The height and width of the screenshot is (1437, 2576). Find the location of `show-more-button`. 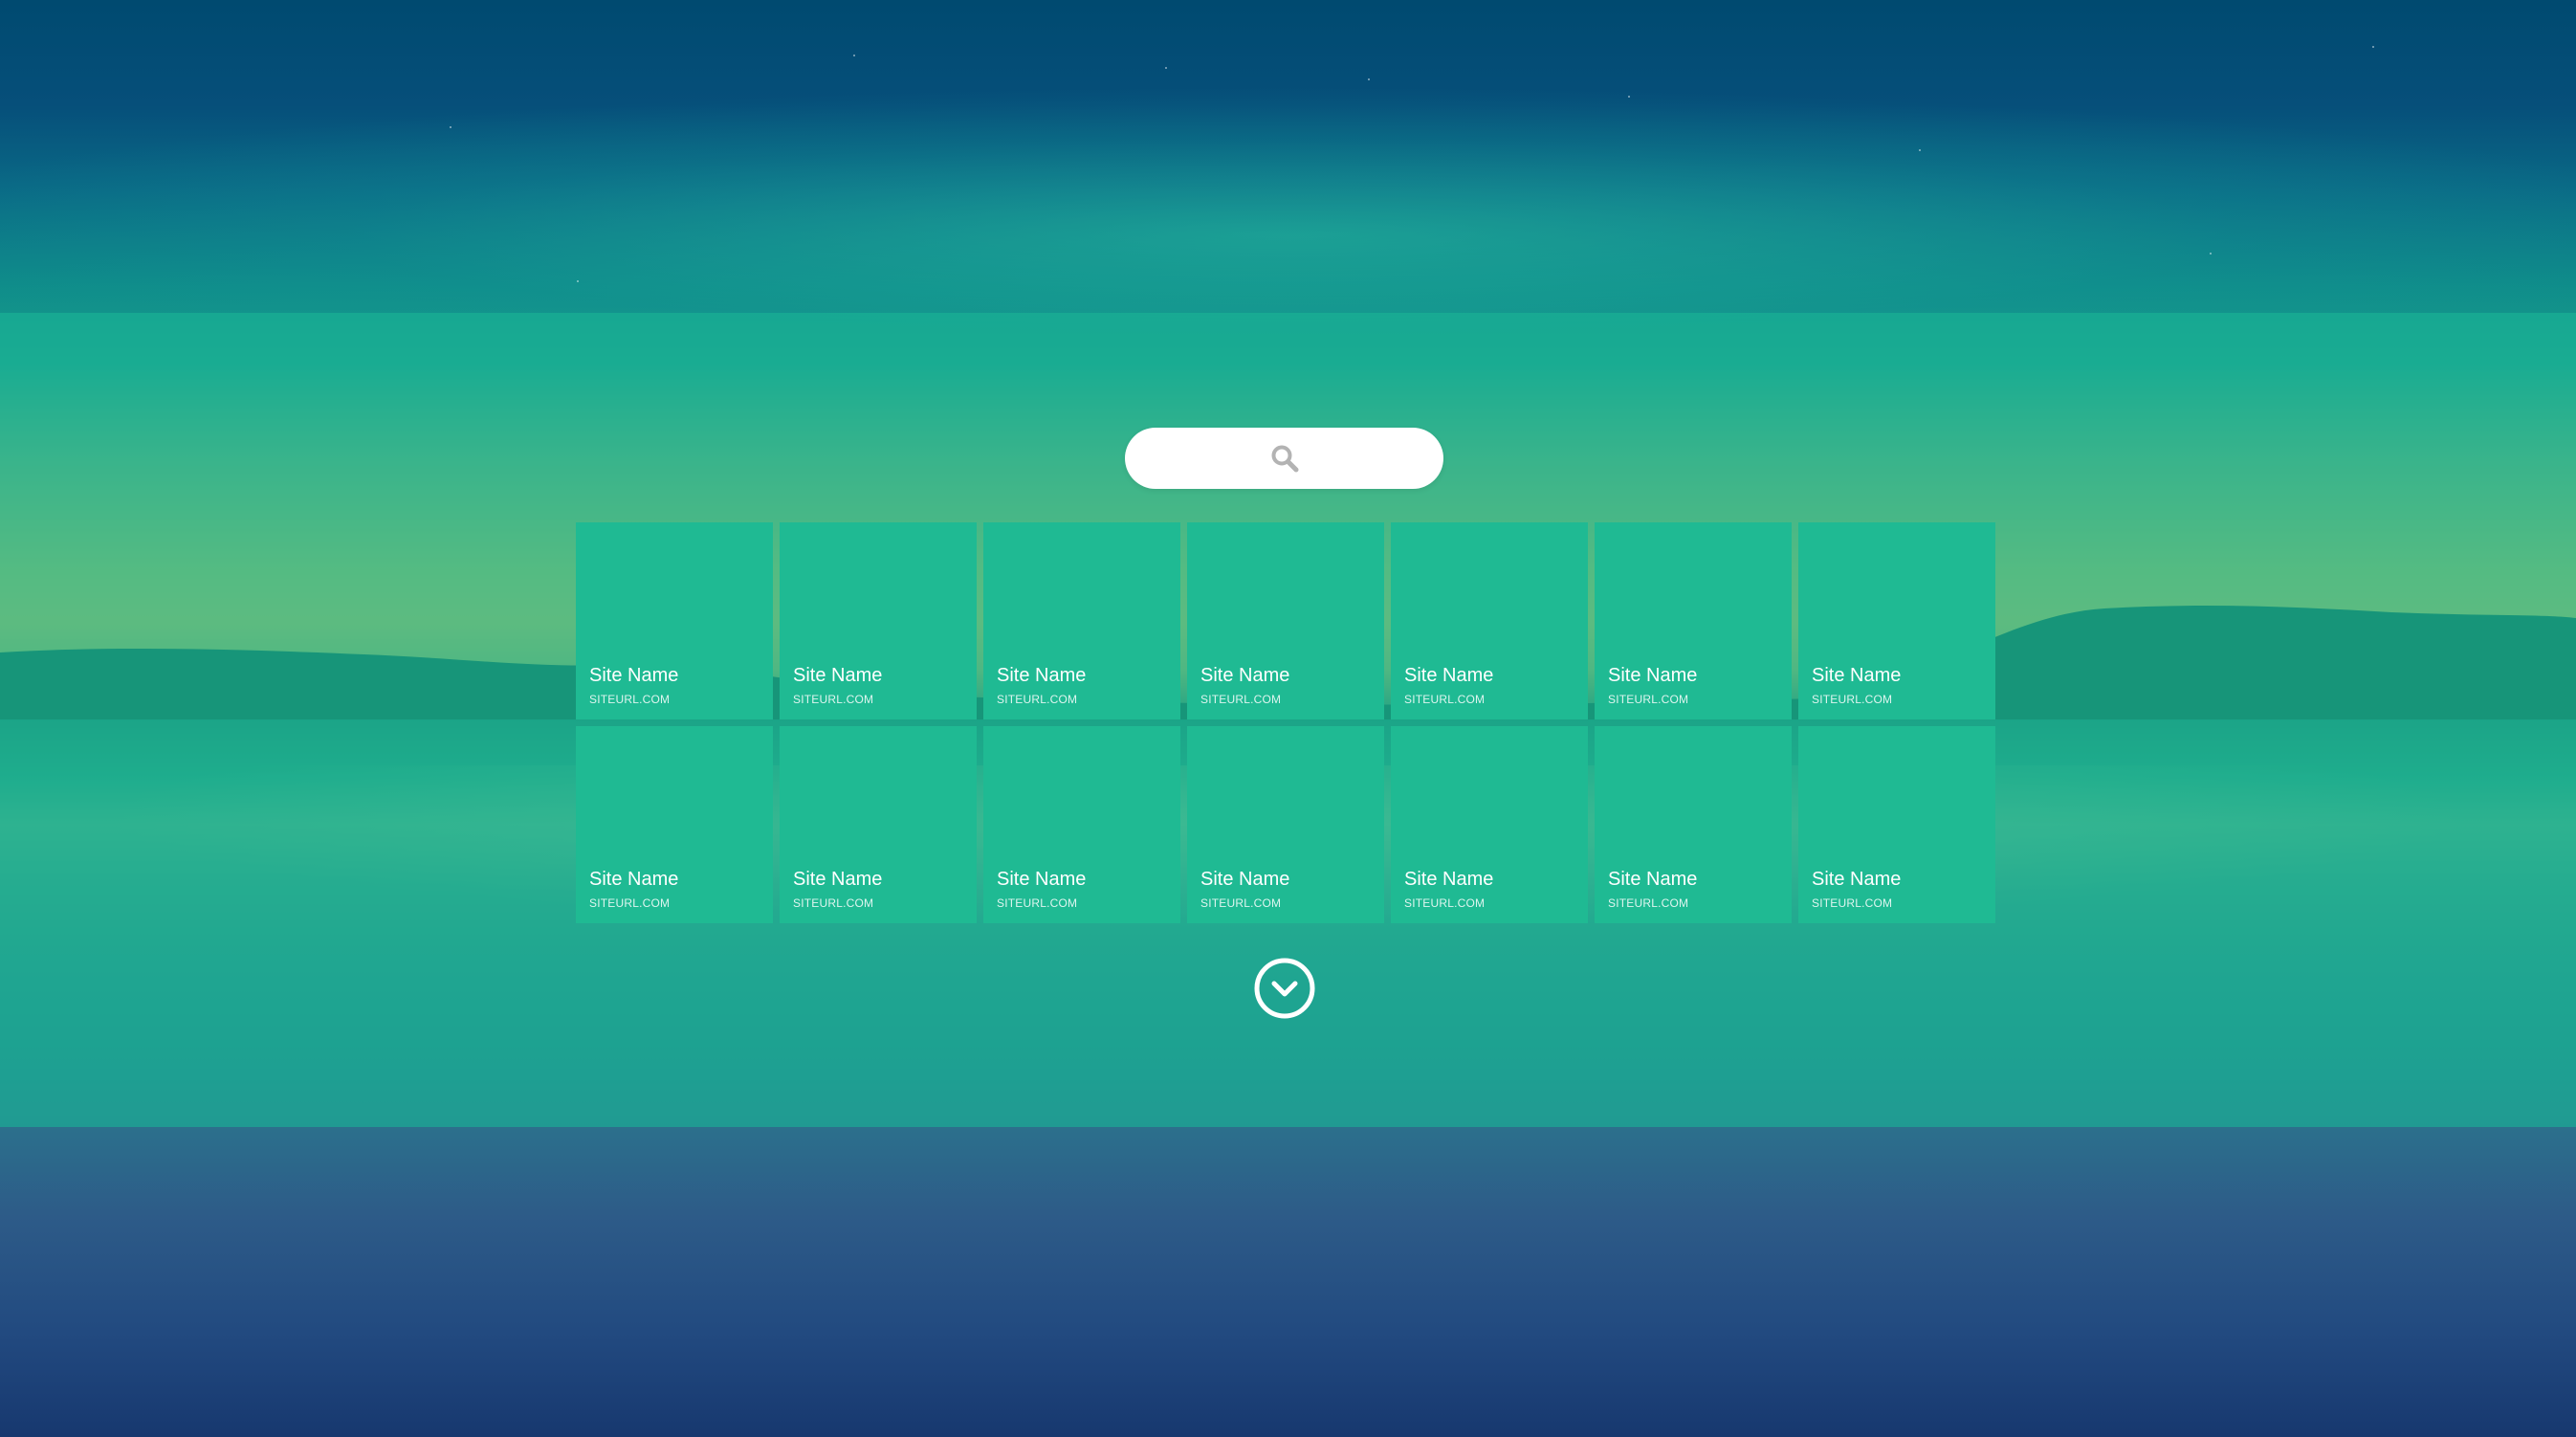

show-more-button is located at coordinates (1284, 988).